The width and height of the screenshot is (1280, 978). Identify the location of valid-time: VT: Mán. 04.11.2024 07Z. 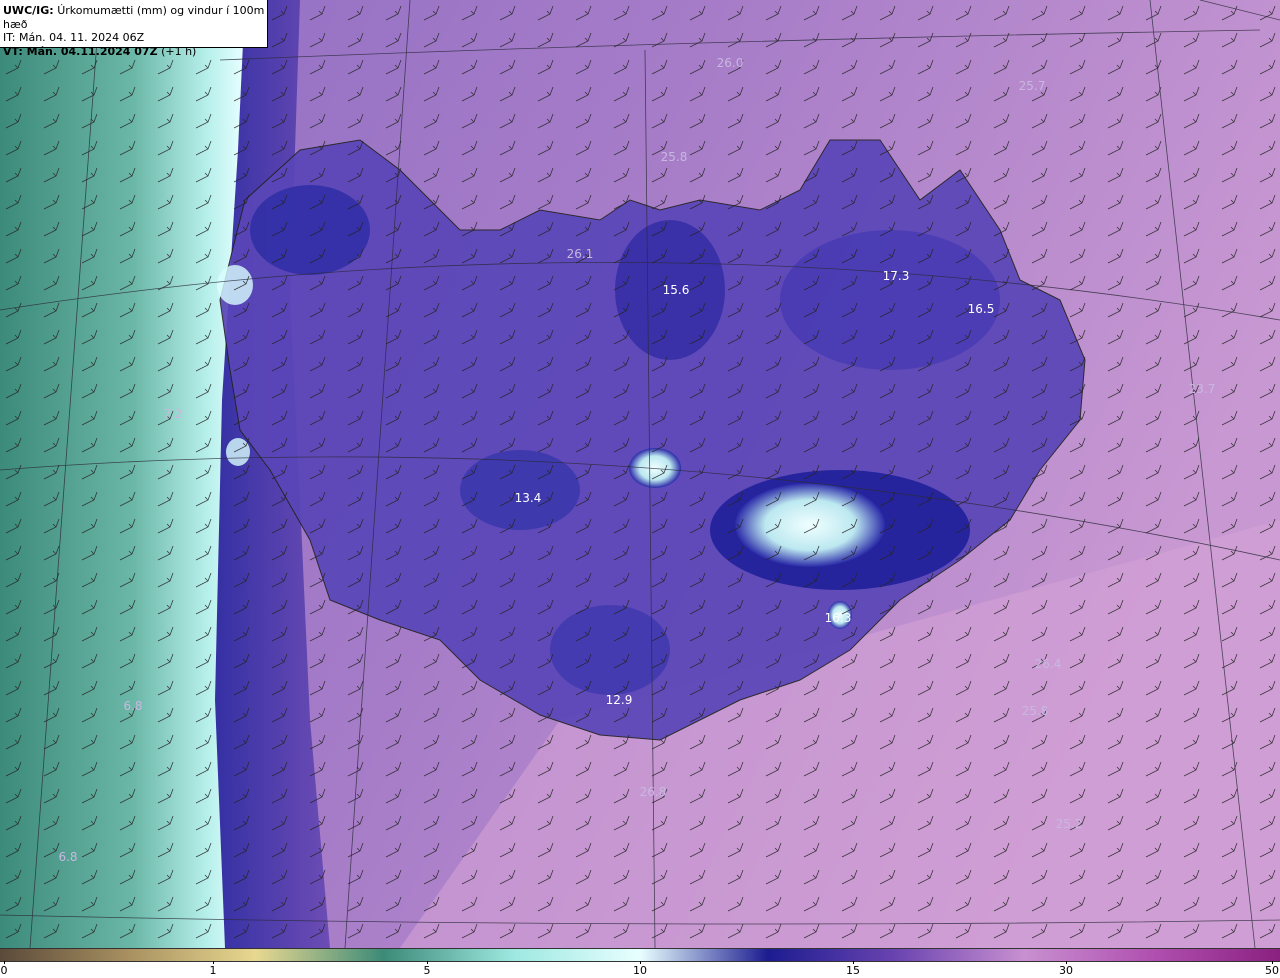
(80, 51).